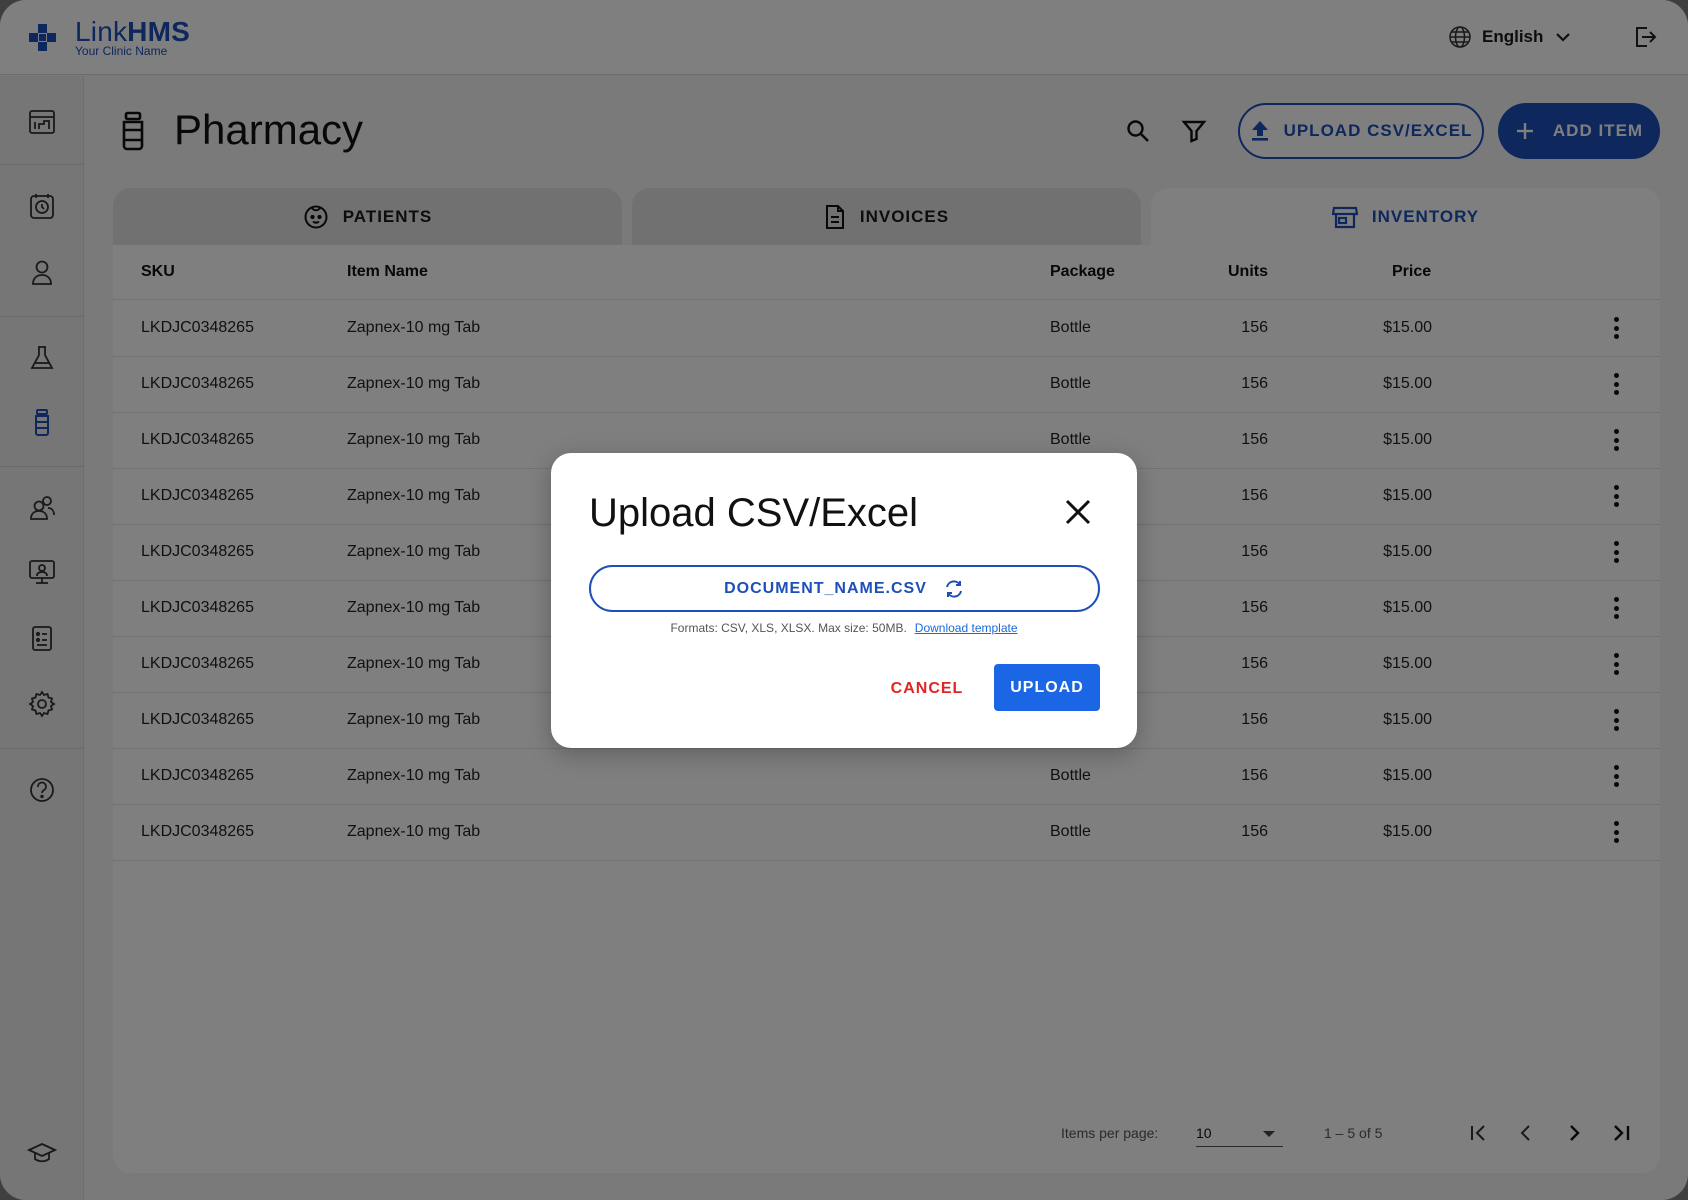  What do you see at coordinates (788, 628) in the screenshot?
I see `formats-hint: Formats: CSV, XLS, XLSX. Max size: 50MB.` at bounding box center [788, 628].